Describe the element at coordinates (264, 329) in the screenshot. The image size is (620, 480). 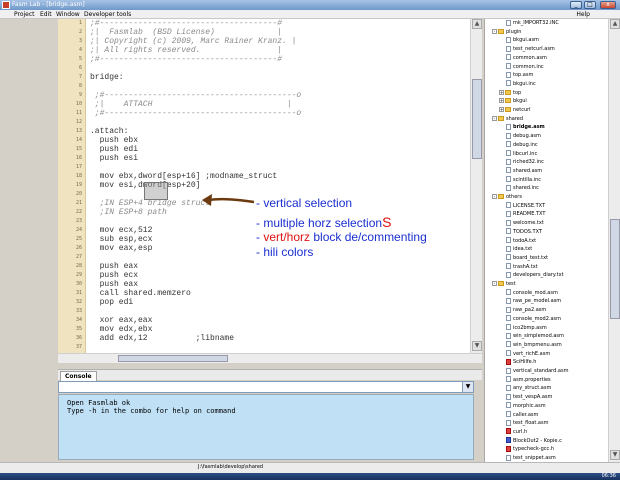
I see `code-line: 35 mov edx,ebx` at that location.